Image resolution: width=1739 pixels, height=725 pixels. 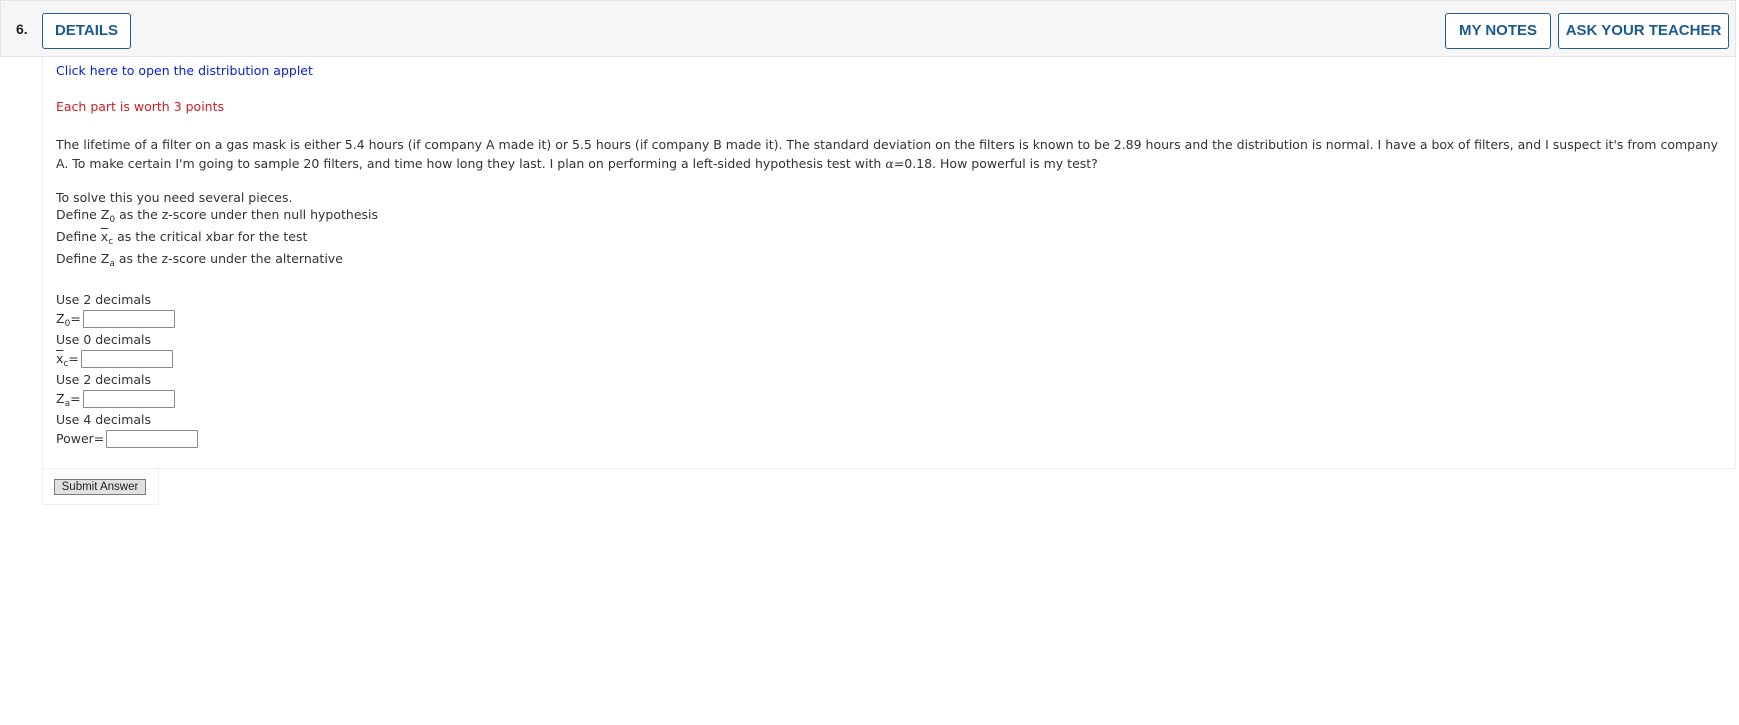 I want to click on za-input, so click(x=129, y=399).